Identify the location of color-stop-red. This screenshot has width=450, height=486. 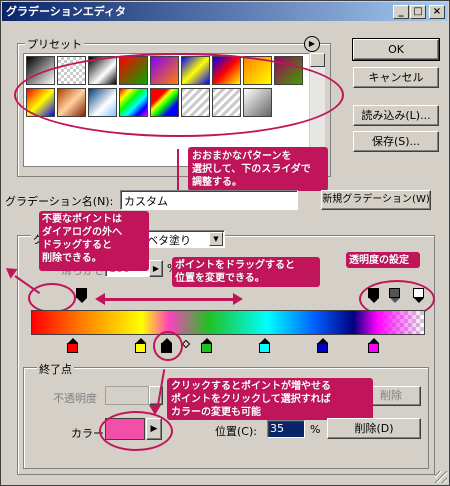
(72, 345).